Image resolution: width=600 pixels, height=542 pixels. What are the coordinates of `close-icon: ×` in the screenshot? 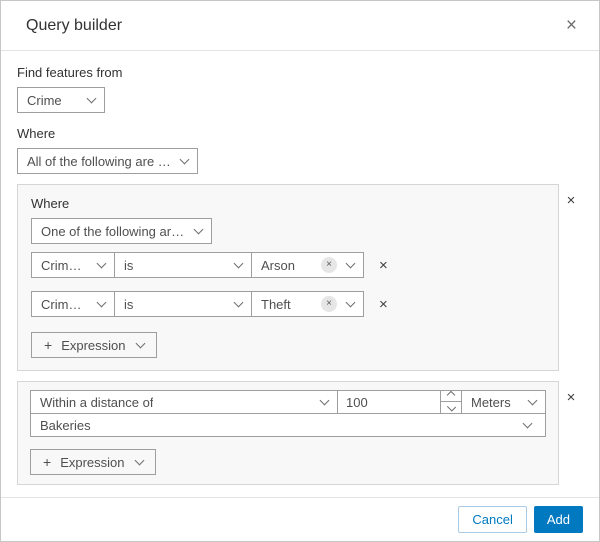 It's located at (571, 25).